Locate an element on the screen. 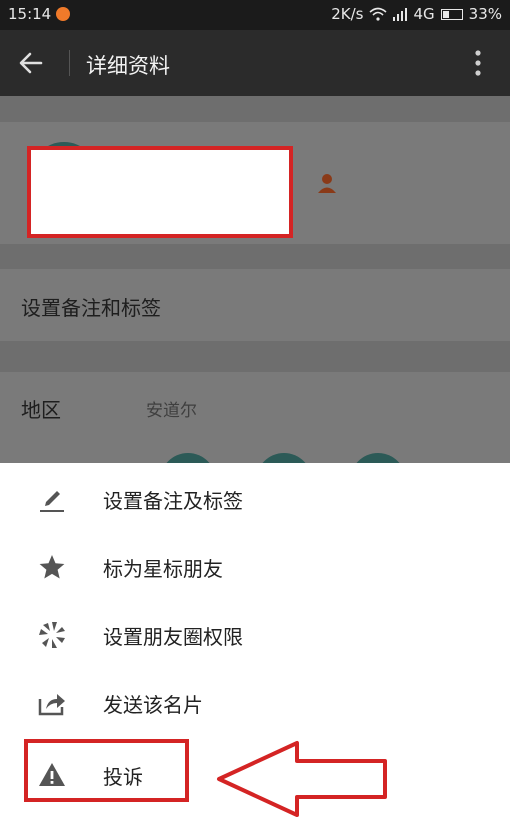  share-icon is located at coordinates (51, 705).